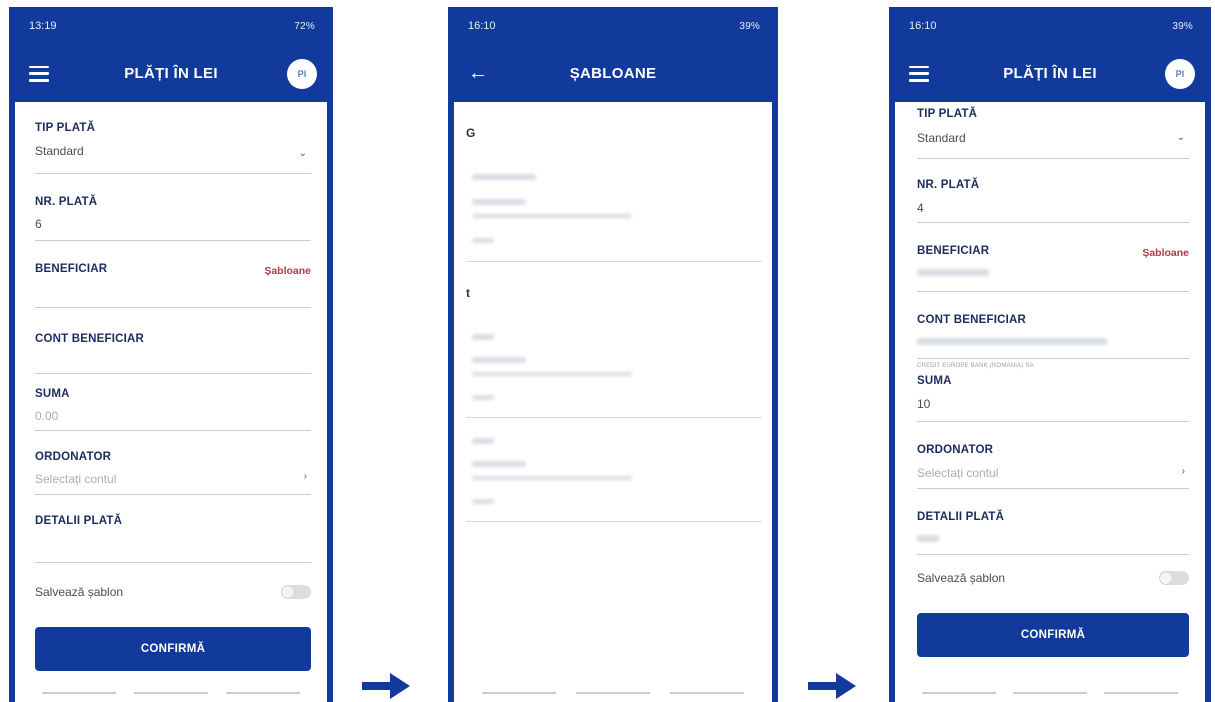  Describe the element at coordinates (304, 26) in the screenshot. I see `battery-level: 72%` at that location.